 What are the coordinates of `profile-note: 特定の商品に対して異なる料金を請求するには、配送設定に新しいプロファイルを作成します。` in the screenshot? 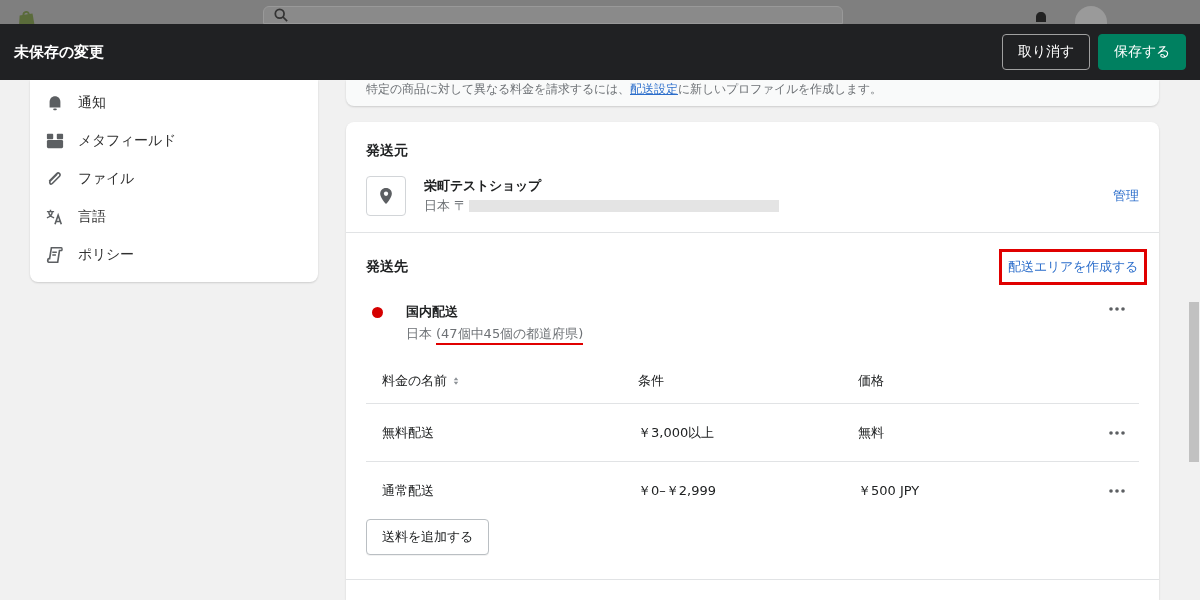 It's located at (624, 89).